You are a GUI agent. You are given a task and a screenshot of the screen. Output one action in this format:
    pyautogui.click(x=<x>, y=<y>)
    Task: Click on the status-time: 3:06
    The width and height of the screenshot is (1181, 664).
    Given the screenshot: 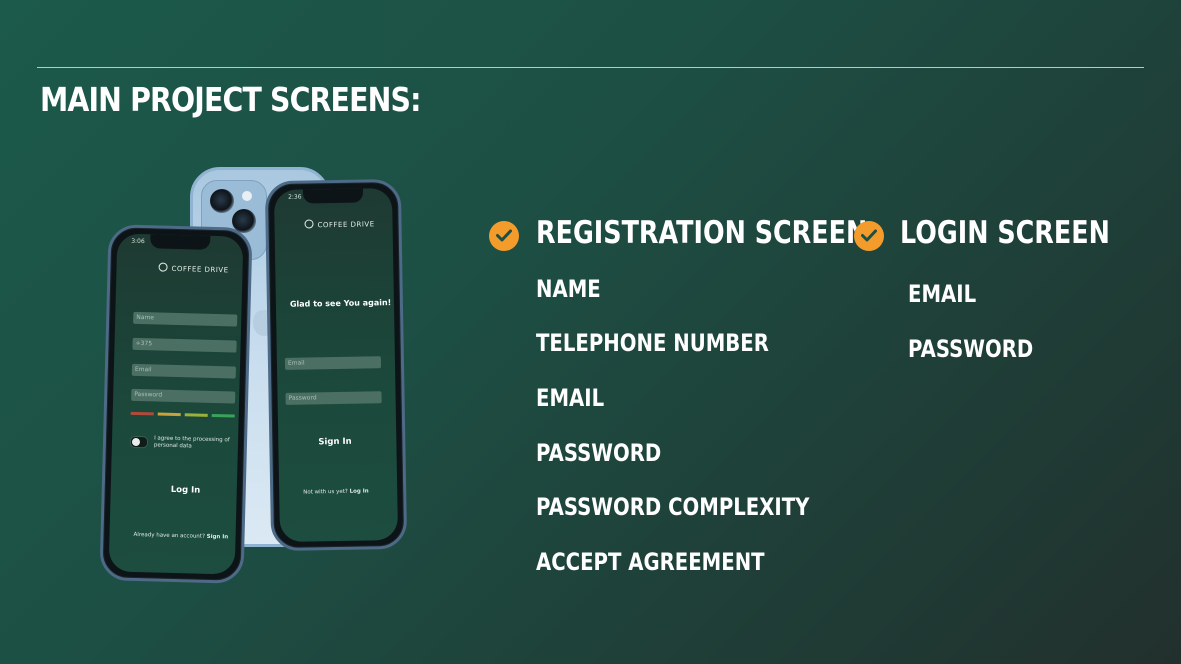 What is the action you would take?
    pyautogui.click(x=138, y=241)
    